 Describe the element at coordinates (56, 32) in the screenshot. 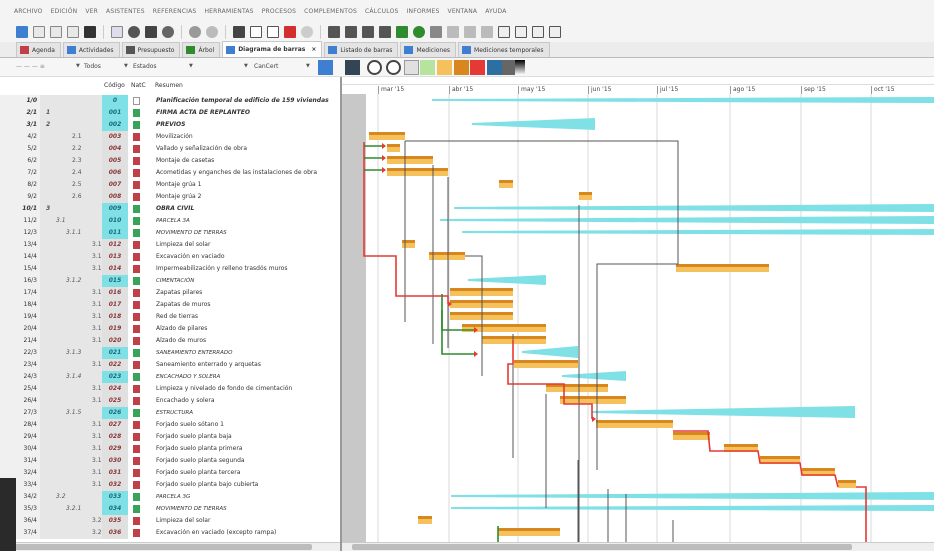

I see `open-icon` at that location.